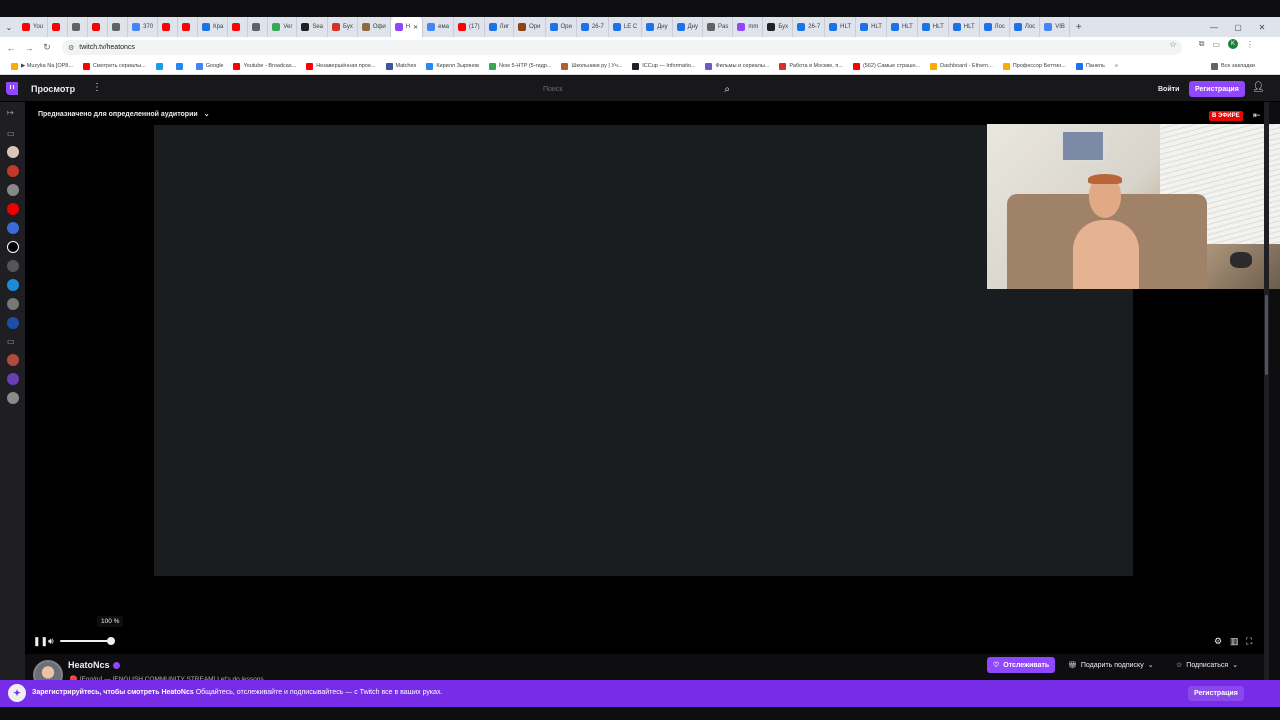  I want to click on theatre-mode-icon: ▥, so click(1234, 641).